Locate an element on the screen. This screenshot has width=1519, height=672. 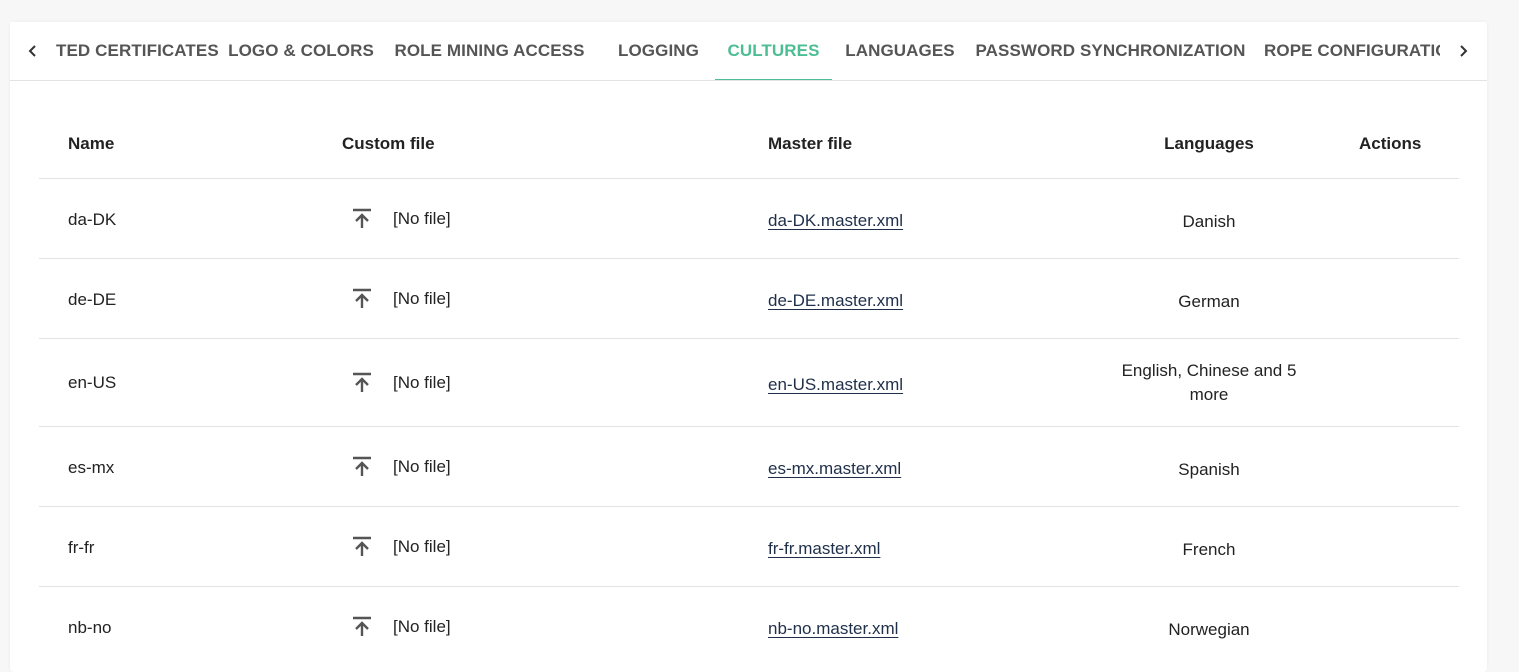
tab-cultures: CULTURES is located at coordinates (773, 51).